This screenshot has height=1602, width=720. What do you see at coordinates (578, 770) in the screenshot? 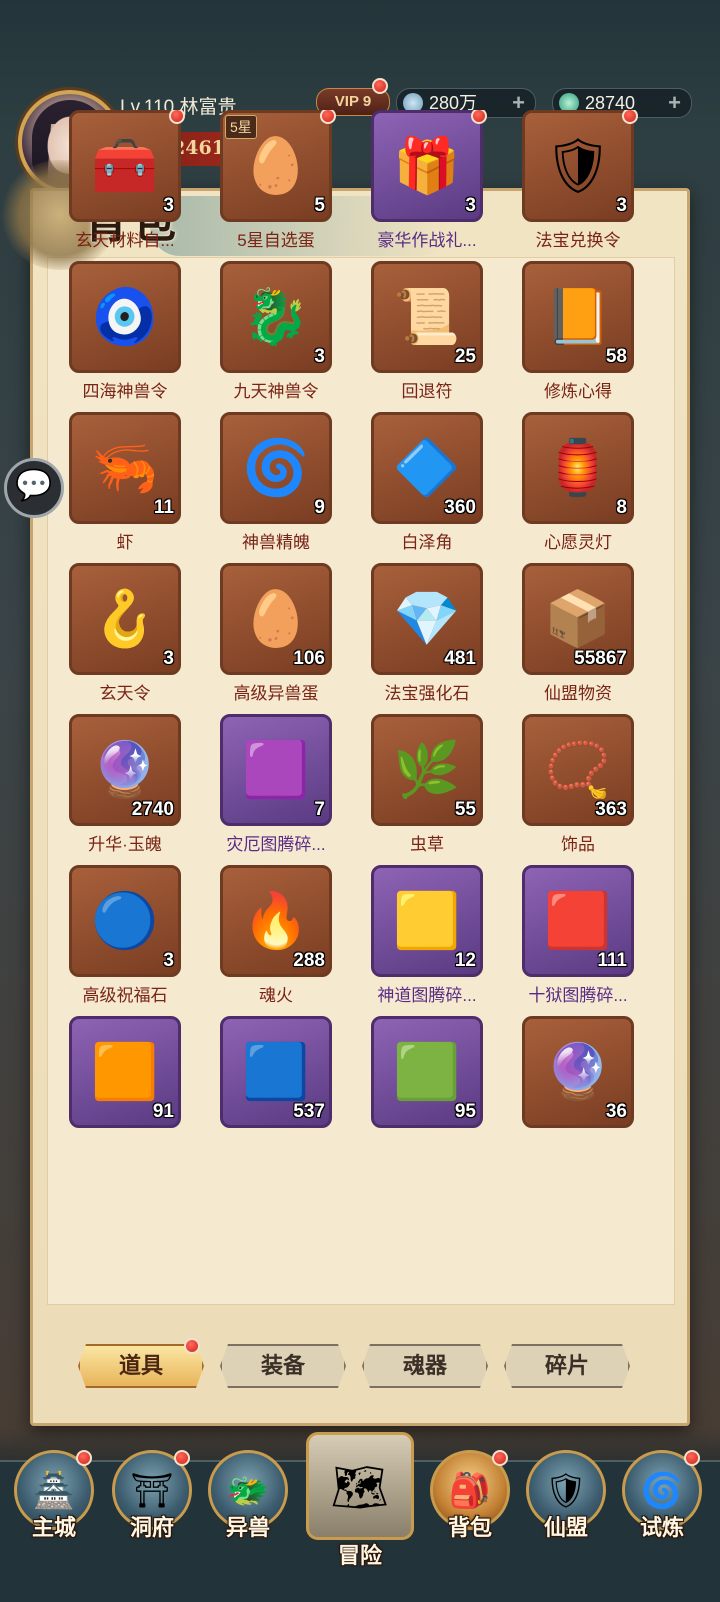
I see `item-slot: 📿 363` at bounding box center [578, 770].